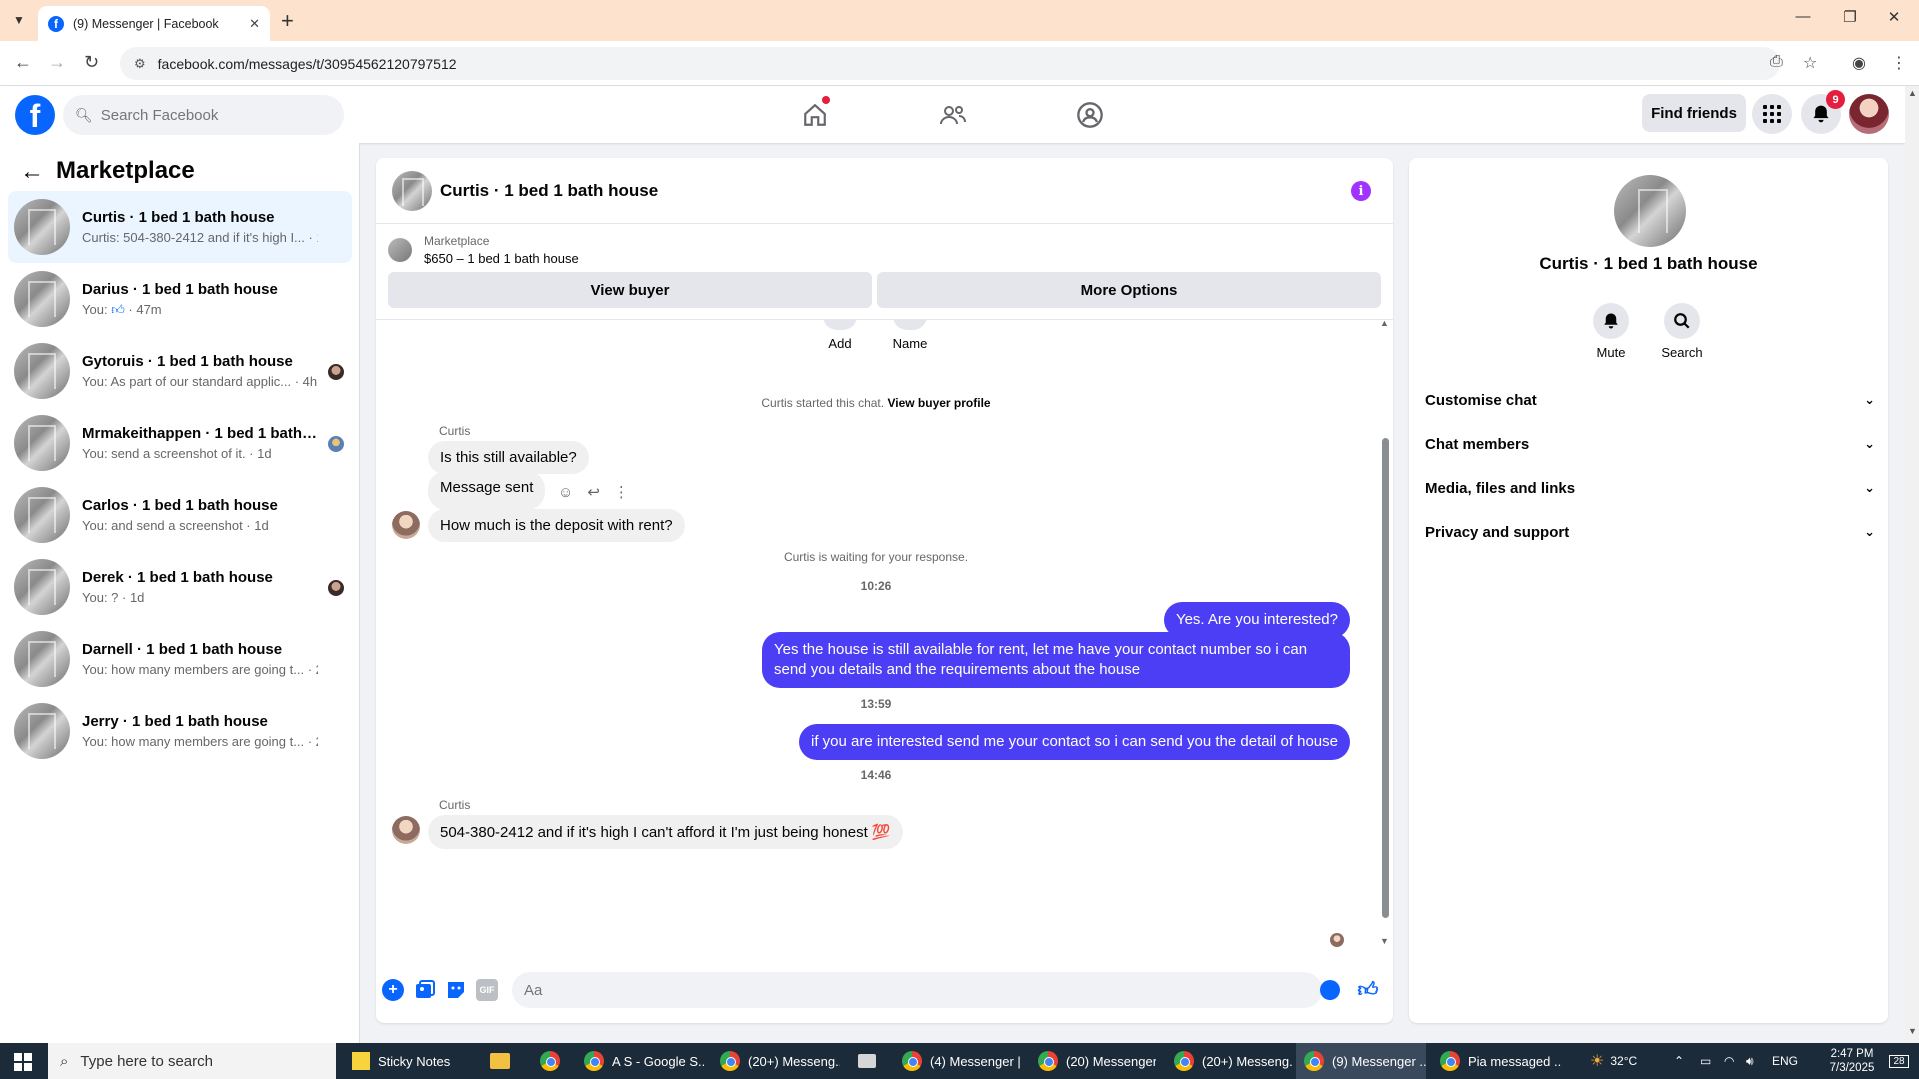 The width and height of the screenshot is (1919, 1079). Describe the element at coordinates (1650, 532) in the screenshot. I see `privacy-support-section: Privacy and support ⌄` at that location.